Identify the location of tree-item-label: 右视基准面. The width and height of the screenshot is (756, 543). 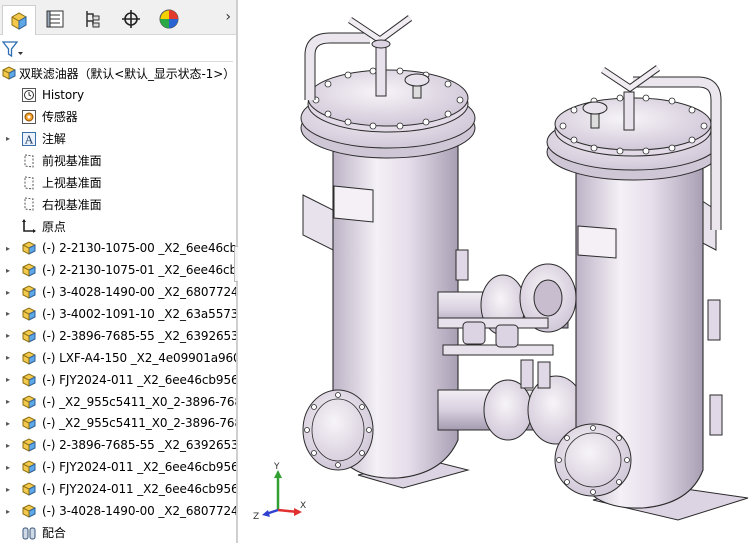
(72, 204).